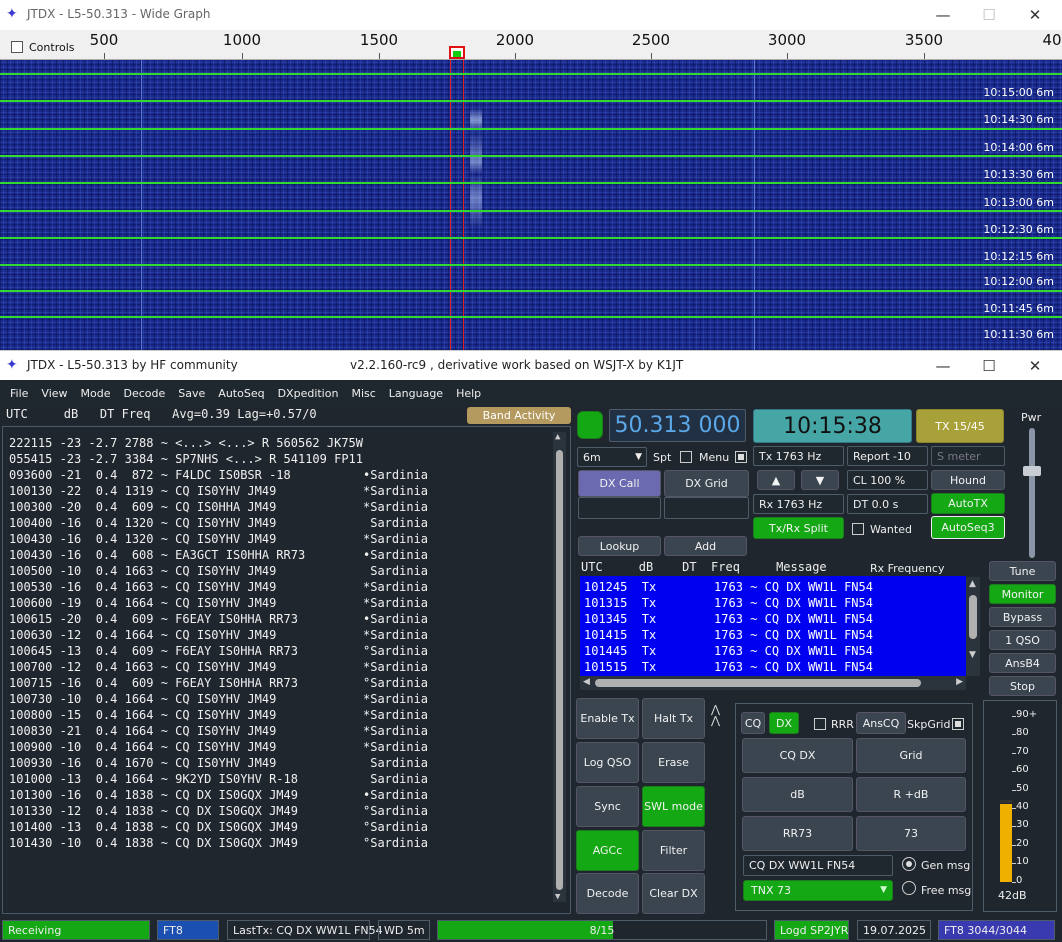 The height and width of the screenshot is (942, 1062). I want to click on ansb4-button: AnsB4, so click(1022, 663).